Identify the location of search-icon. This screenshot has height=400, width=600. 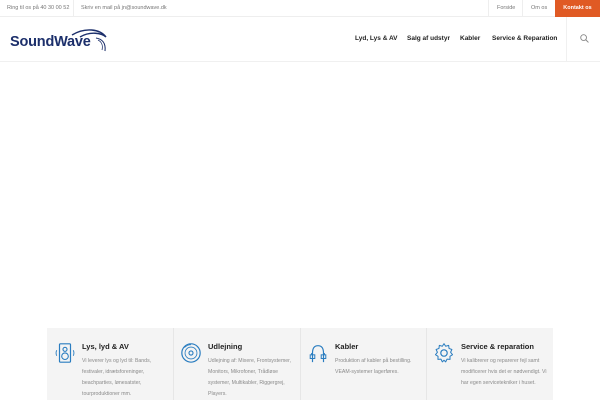
(584, 38).